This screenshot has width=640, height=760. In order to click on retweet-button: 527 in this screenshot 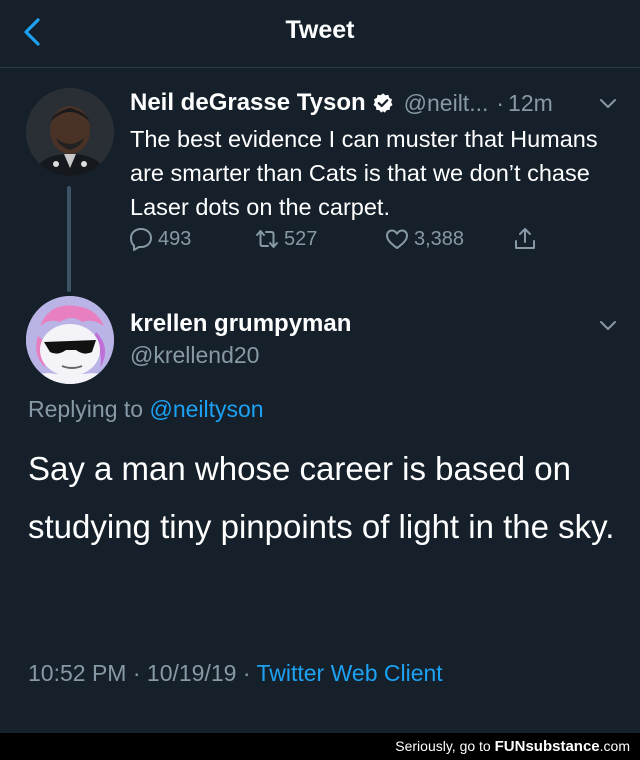, I will do `click(285, 239)`.